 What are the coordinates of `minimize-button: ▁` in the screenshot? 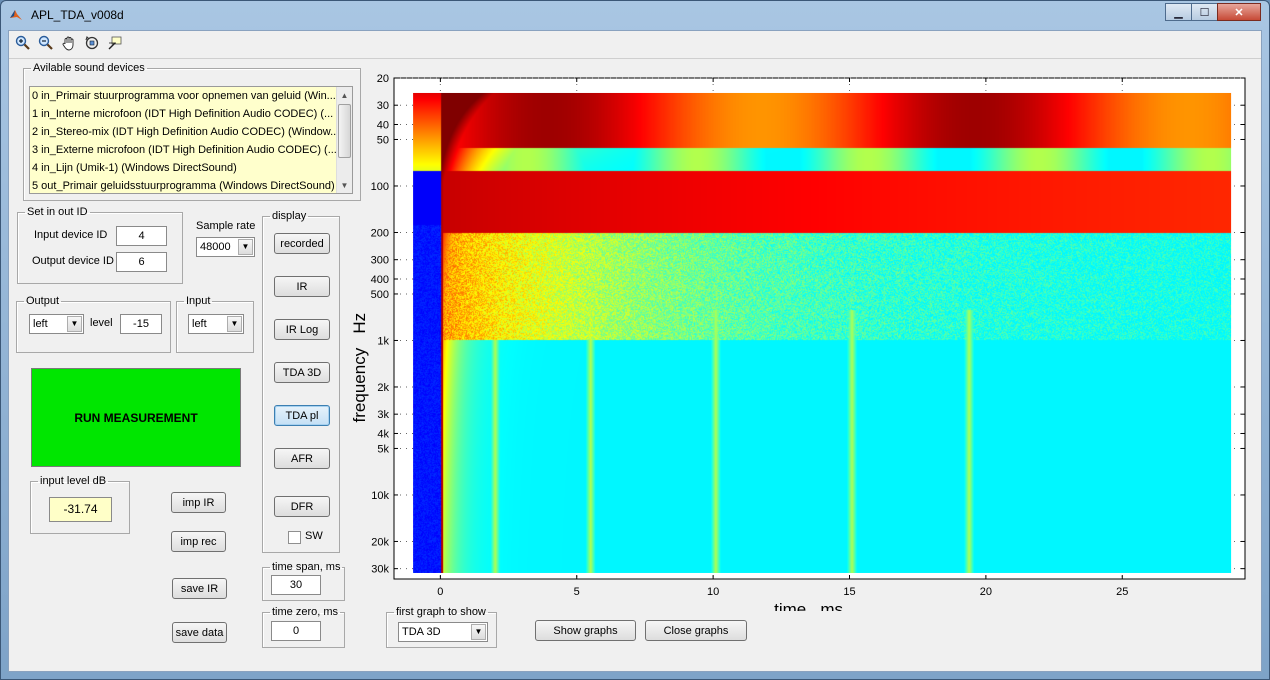 It's located at (1178, 12).